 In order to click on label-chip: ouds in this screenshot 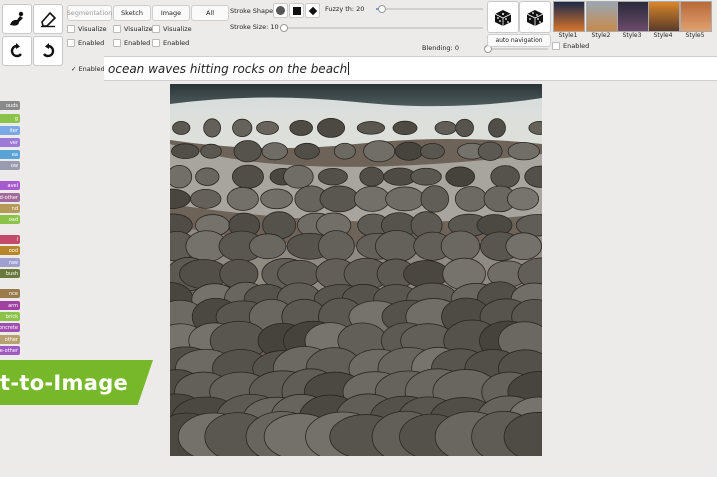, I will do `click(10, 105)`.